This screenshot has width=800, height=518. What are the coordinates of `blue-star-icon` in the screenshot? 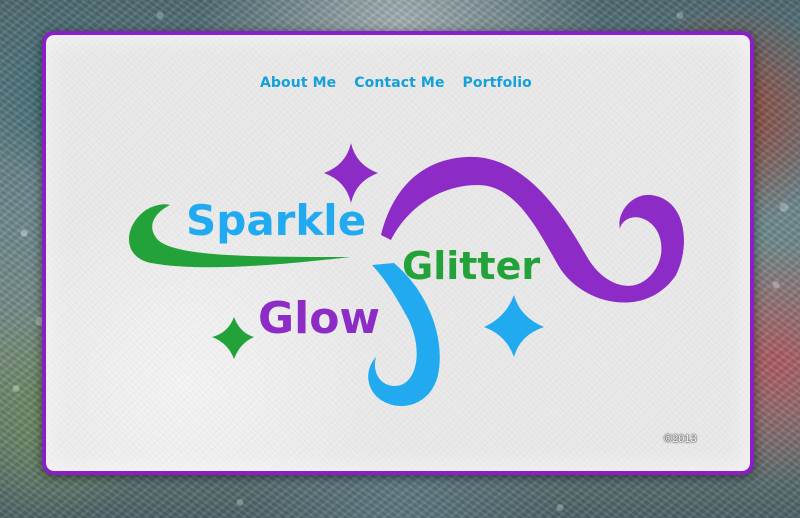 It's located at (514, 326).